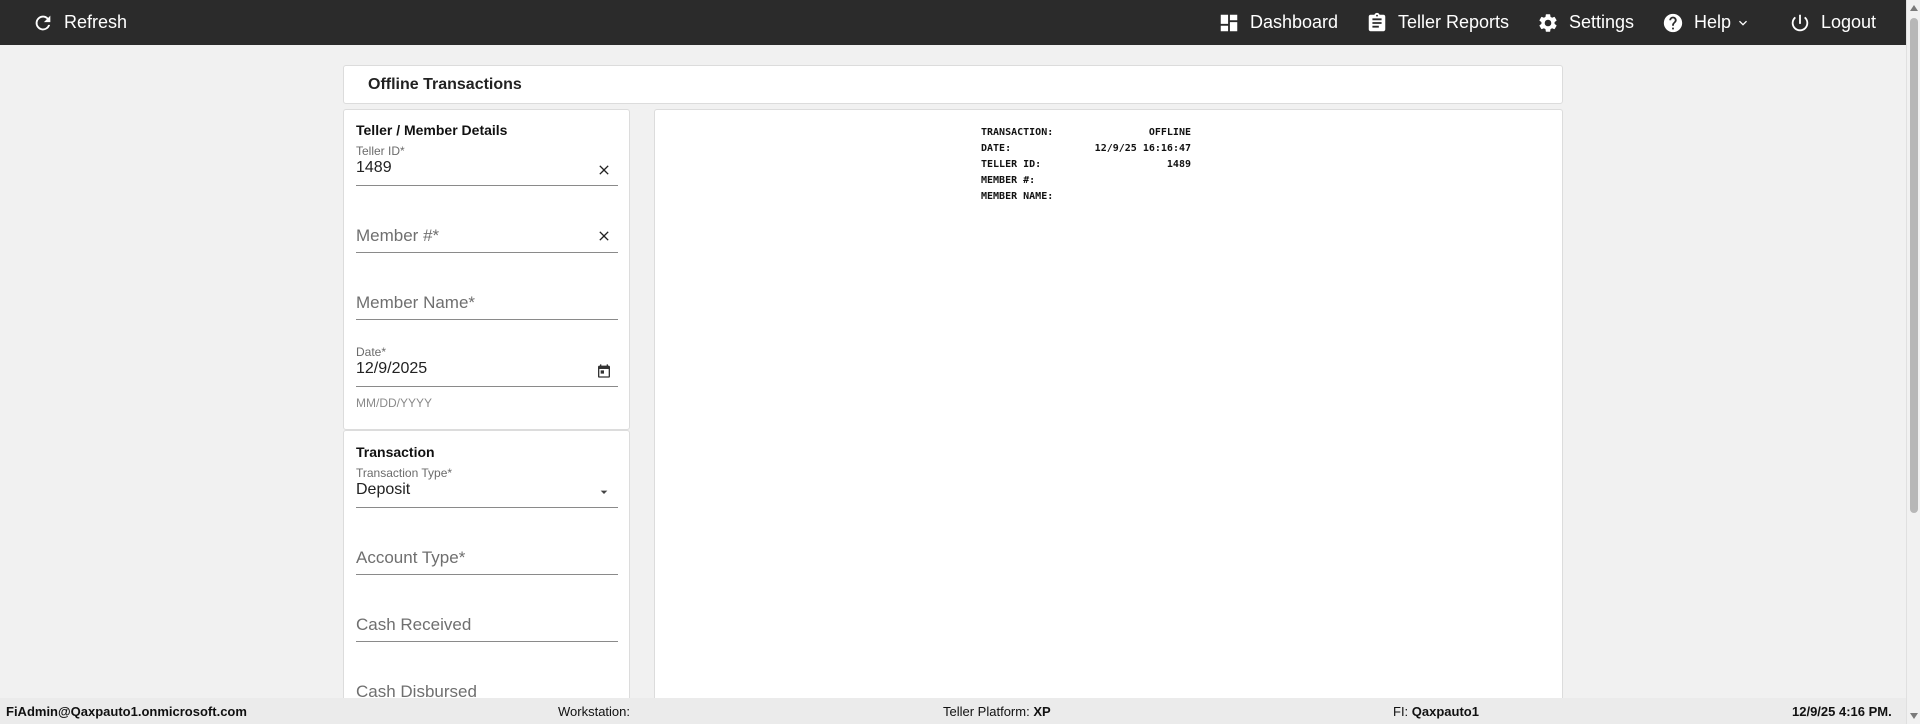  What do you see at coordinates (487, 380) in the screenshot?
I see `date-field: Date* 12/9/2025 MM/DD/YYYY` at bounding box center [487, 380].